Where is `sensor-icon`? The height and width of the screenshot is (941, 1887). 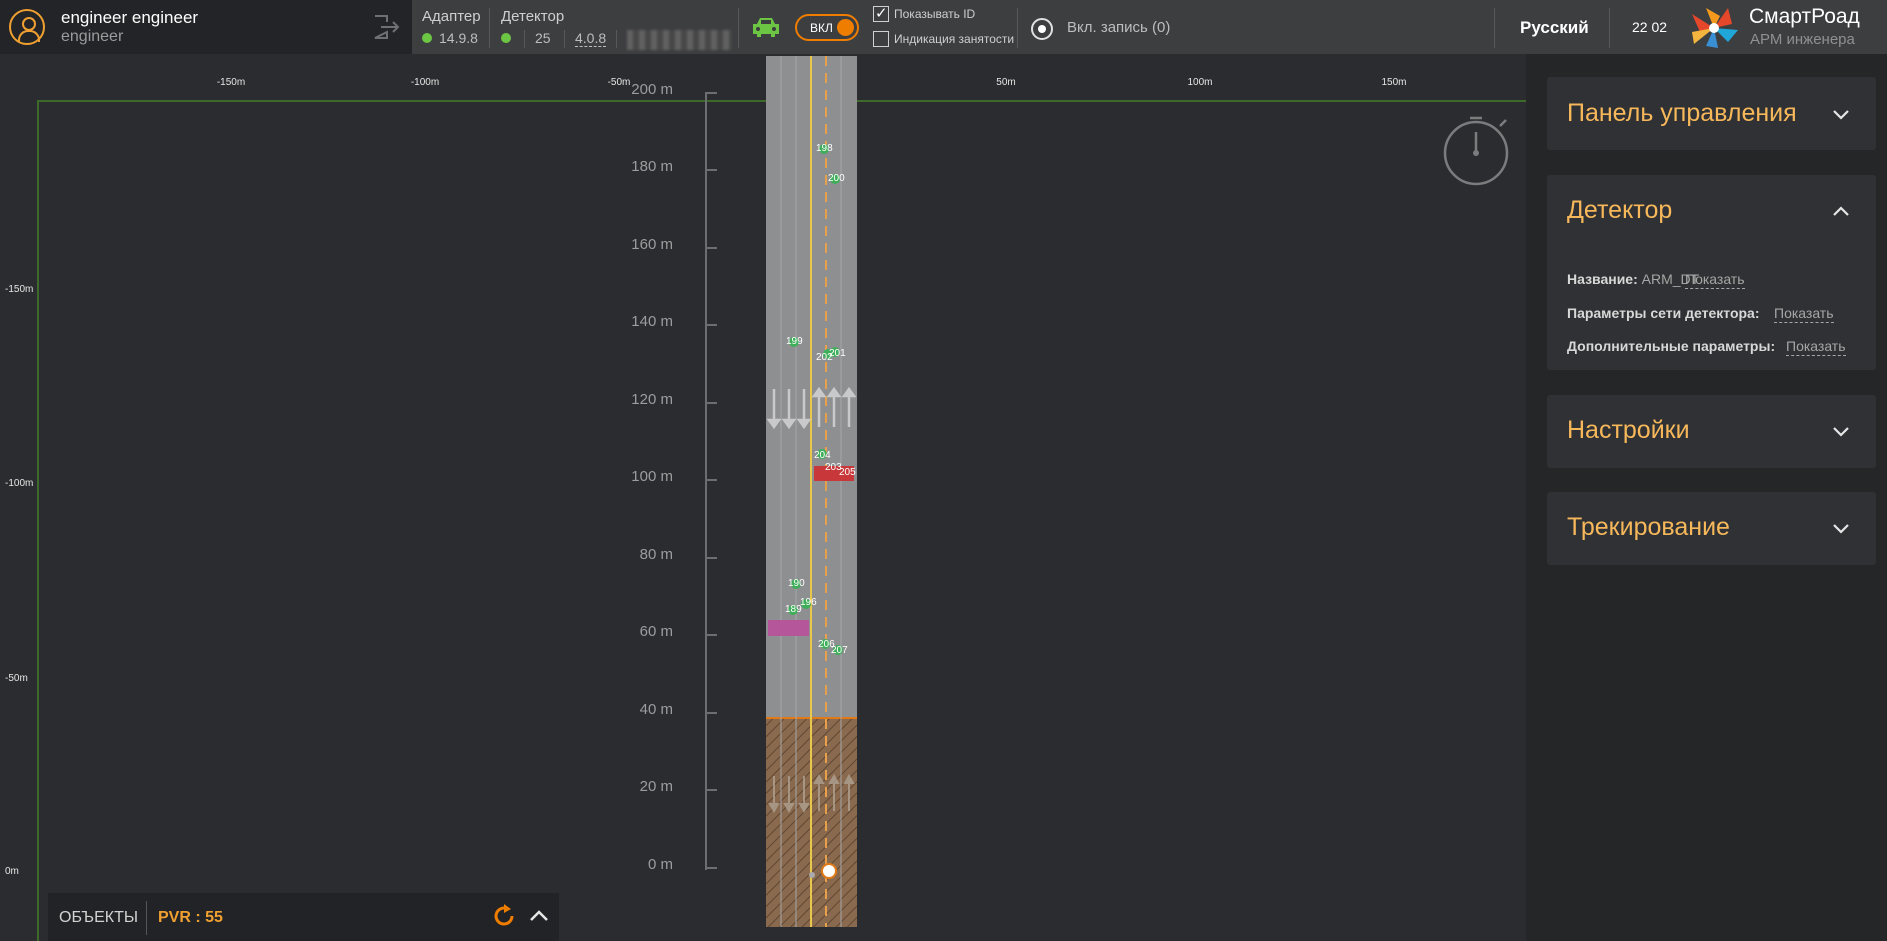 sensor-icon is located at coordinates (829, 871).